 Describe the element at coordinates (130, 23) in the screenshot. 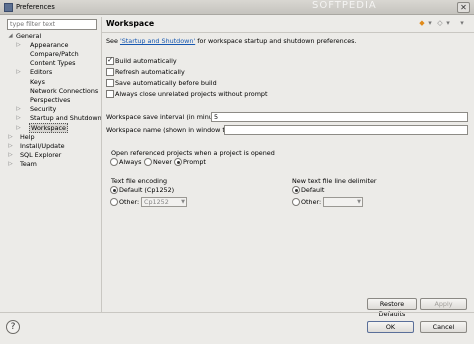

I see `page-title: Workspace` at that location.